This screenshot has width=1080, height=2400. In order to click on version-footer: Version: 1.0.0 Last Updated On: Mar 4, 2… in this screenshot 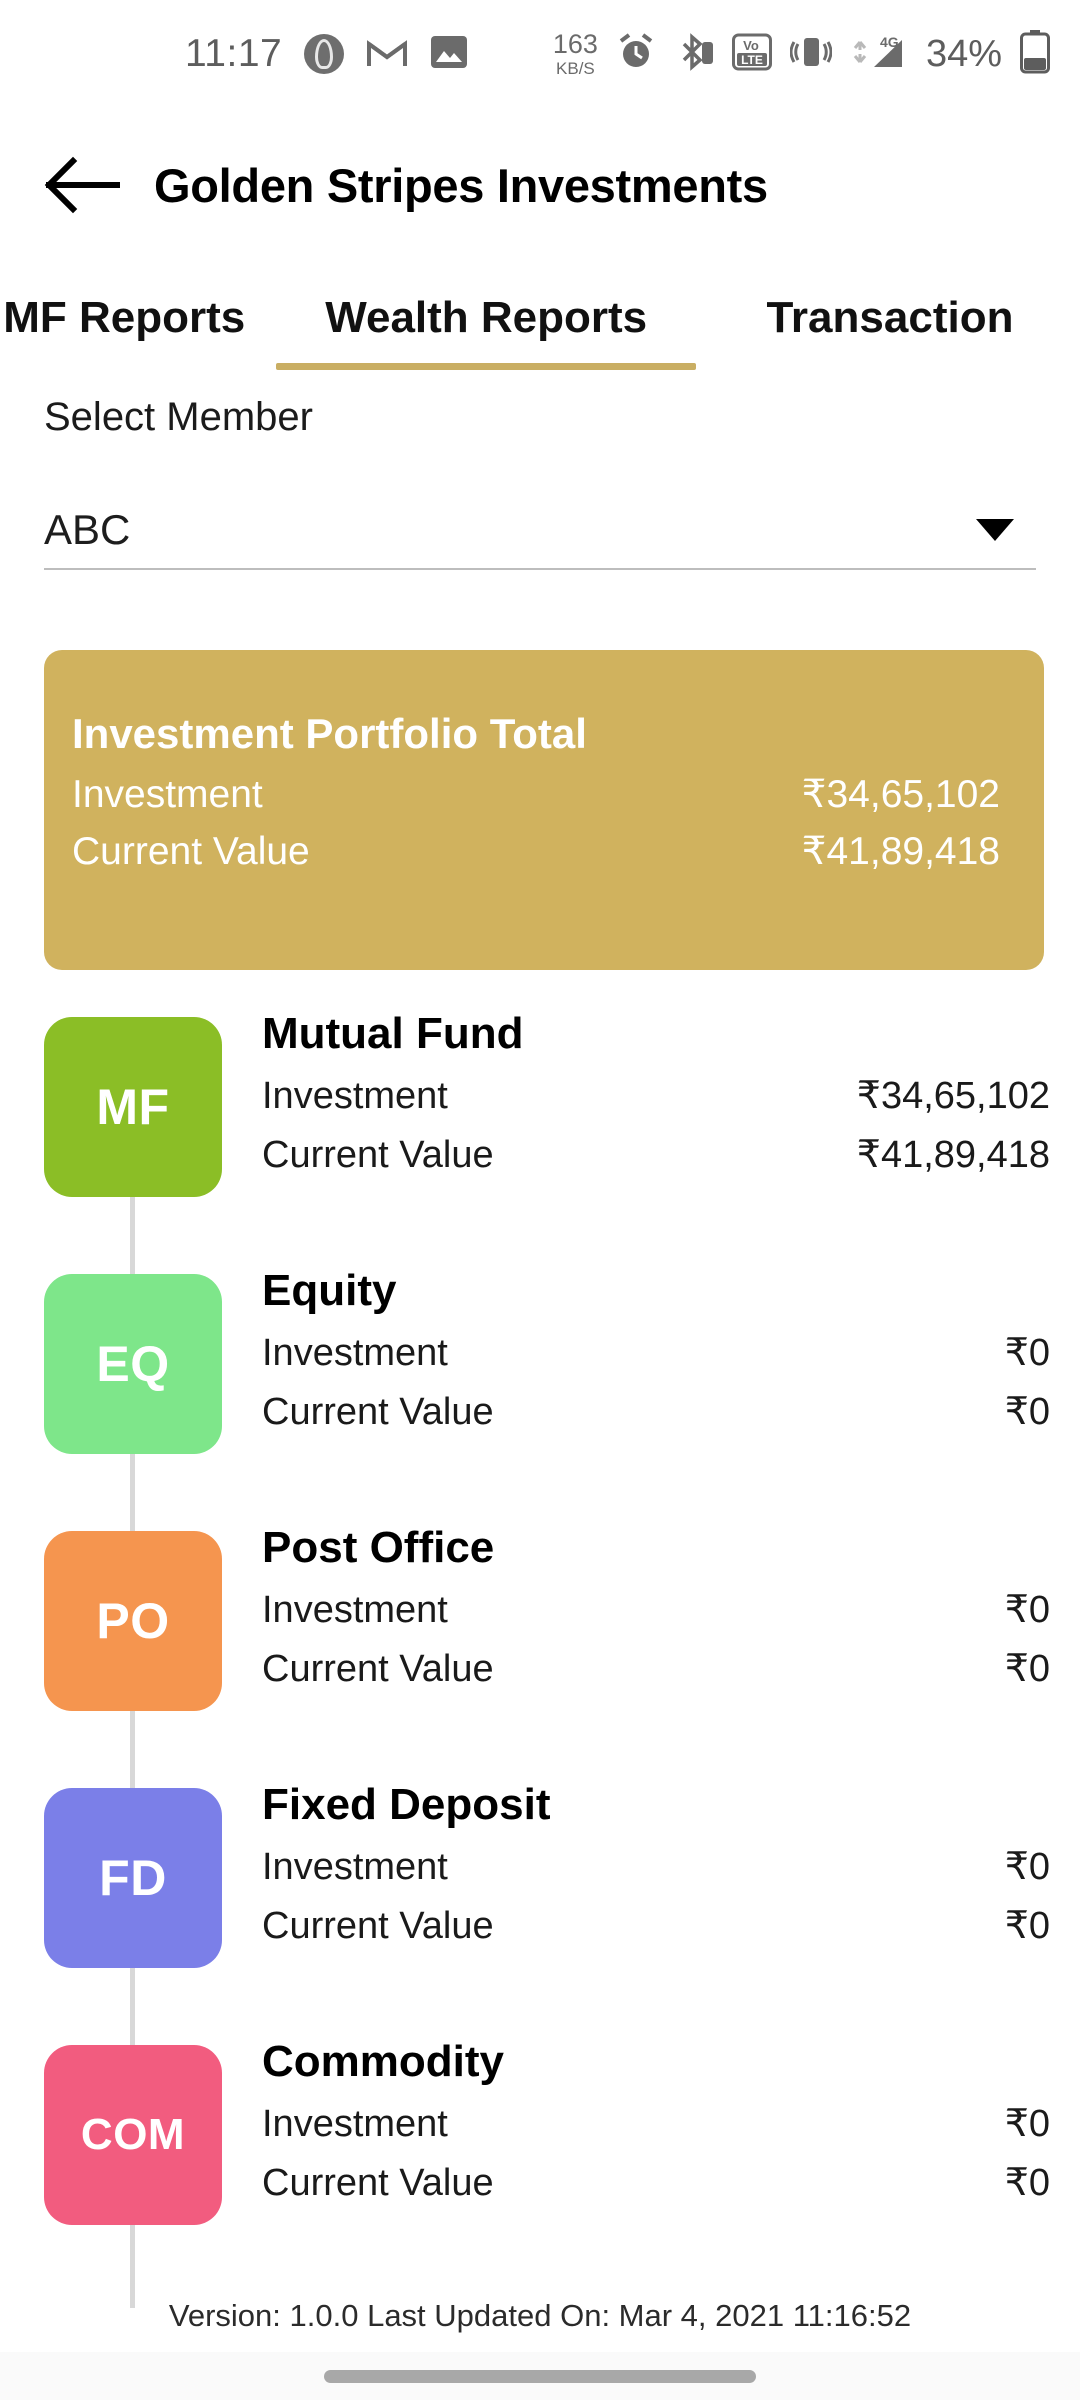, I will do `click(540, 2315)`.